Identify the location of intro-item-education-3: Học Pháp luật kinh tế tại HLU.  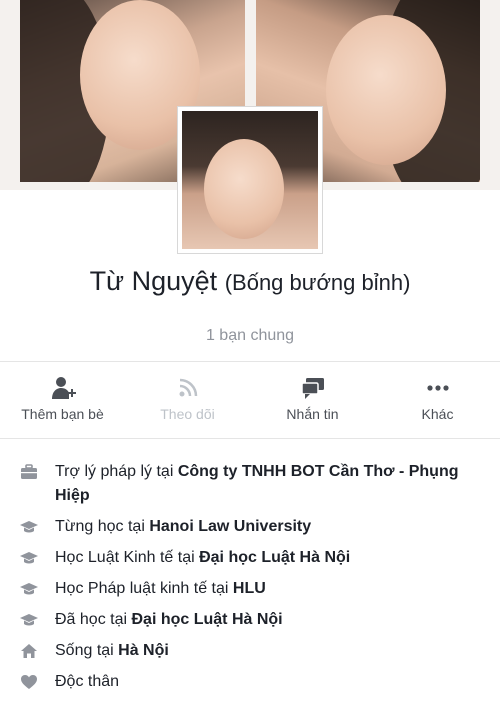
(250, 589).